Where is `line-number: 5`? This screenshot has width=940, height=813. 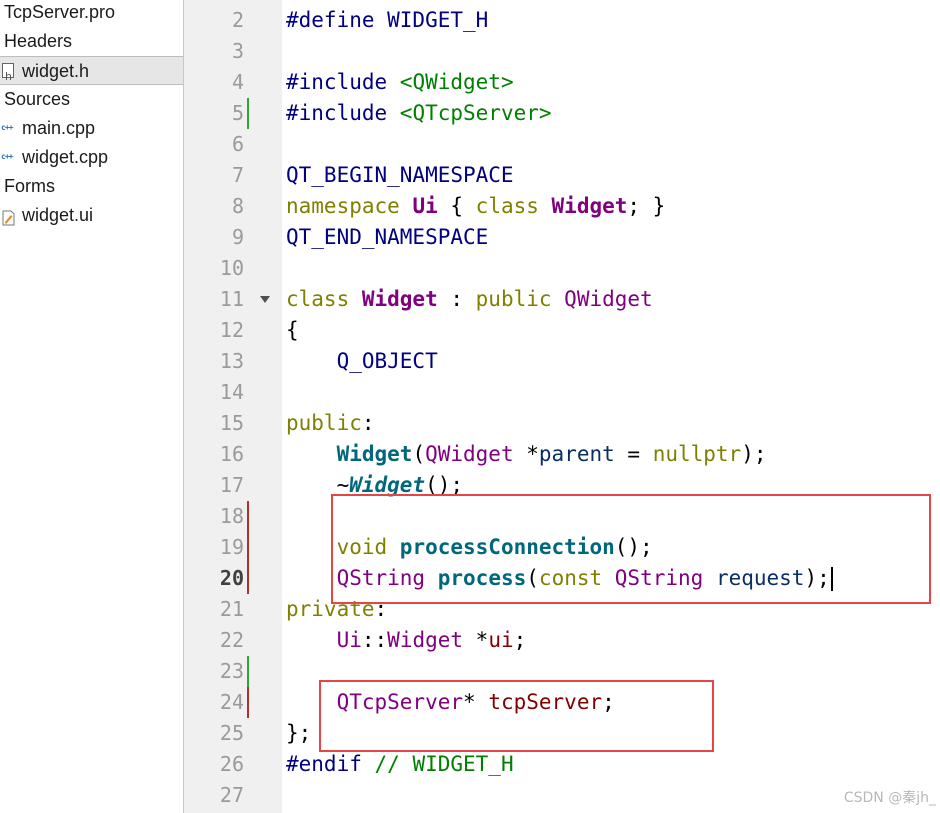 line-number: 5 is located at coordinates (237, 113).